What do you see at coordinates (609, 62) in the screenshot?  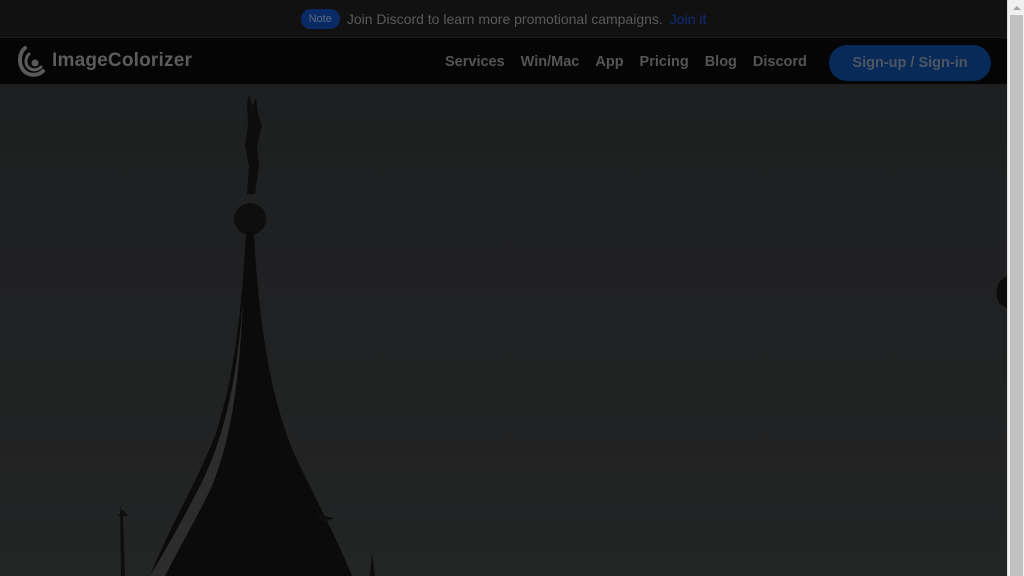 I see `nav-app: App` at bounding box center [609, 62].